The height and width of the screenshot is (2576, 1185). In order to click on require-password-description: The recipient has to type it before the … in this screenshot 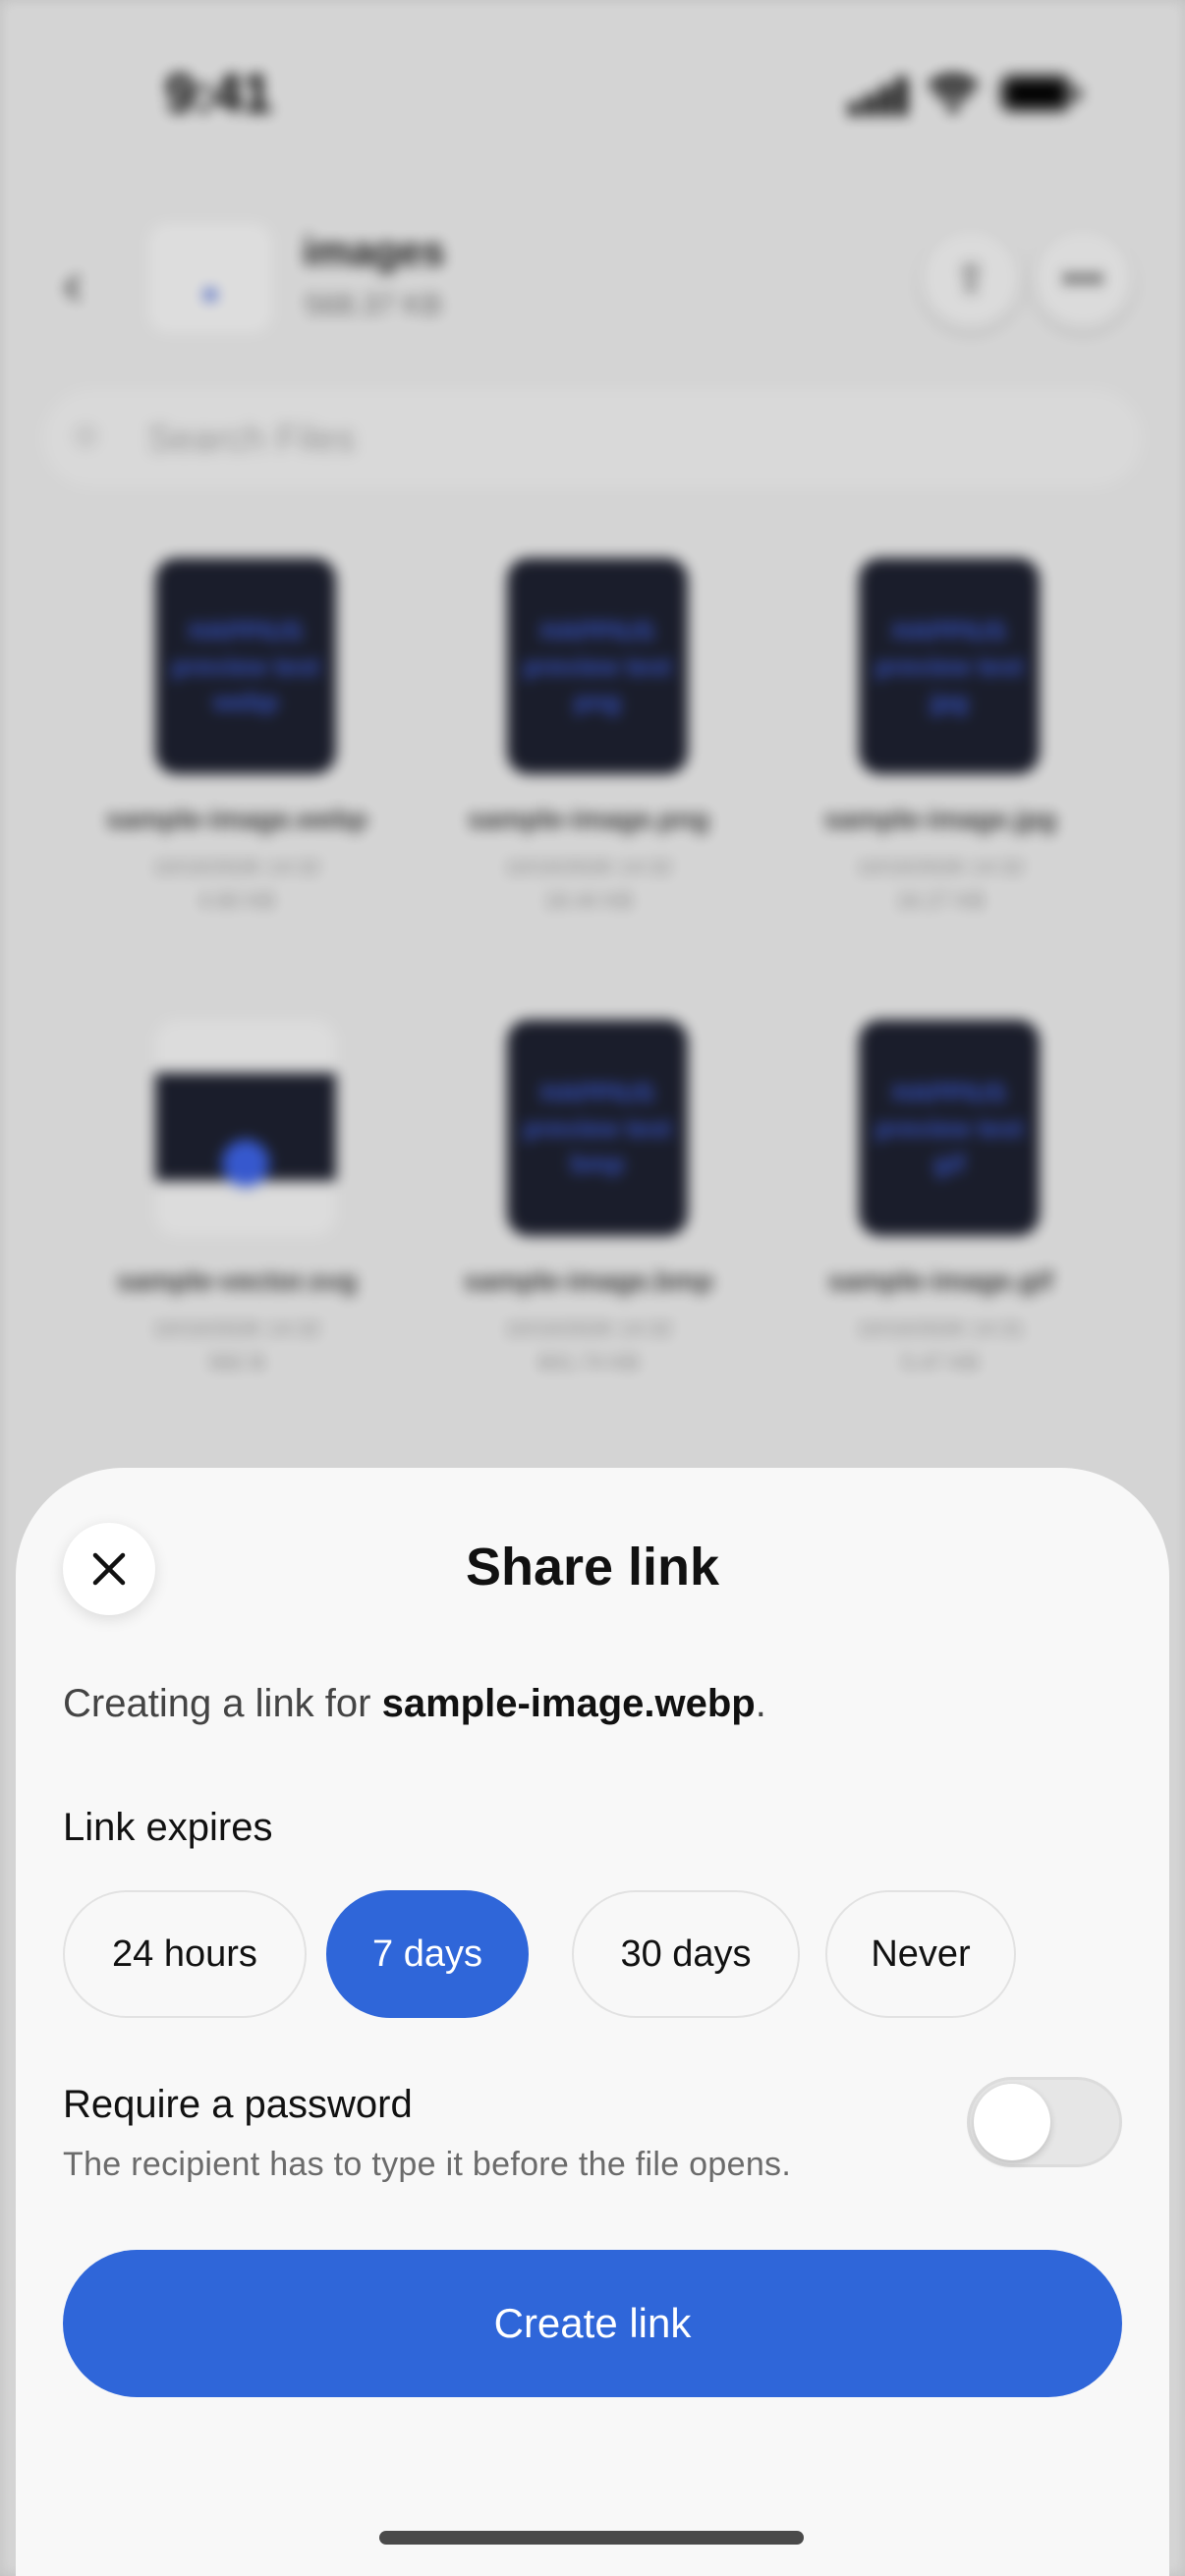, I will do `click(428, 2164)`.